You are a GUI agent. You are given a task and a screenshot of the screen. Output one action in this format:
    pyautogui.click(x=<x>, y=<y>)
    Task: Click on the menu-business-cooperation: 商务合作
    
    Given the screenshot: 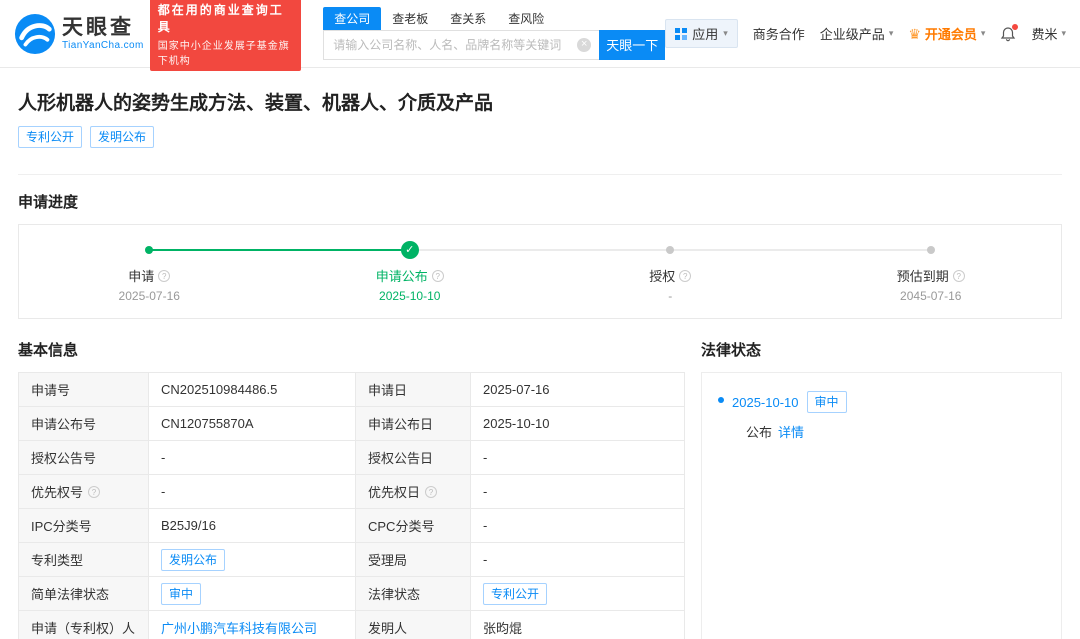 What is the action you would take?
    pyautogui.click(x=779, y=33)
    